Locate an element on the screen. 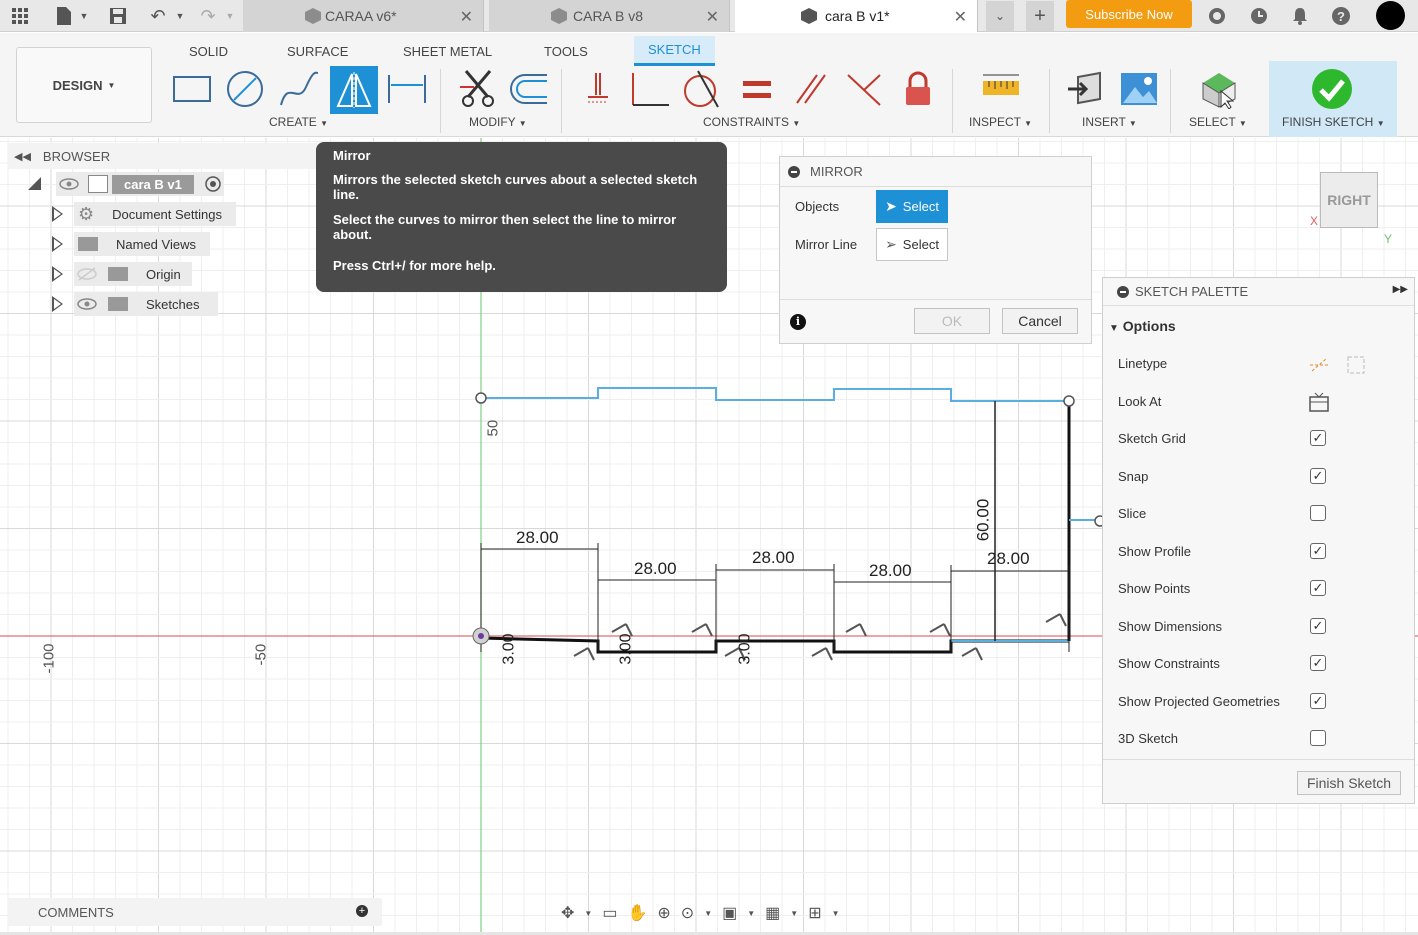 The width and height of the screenshot is (1418, 935). show-dimensions-checkbox: ✓ is located at coordinates (1318, 626).